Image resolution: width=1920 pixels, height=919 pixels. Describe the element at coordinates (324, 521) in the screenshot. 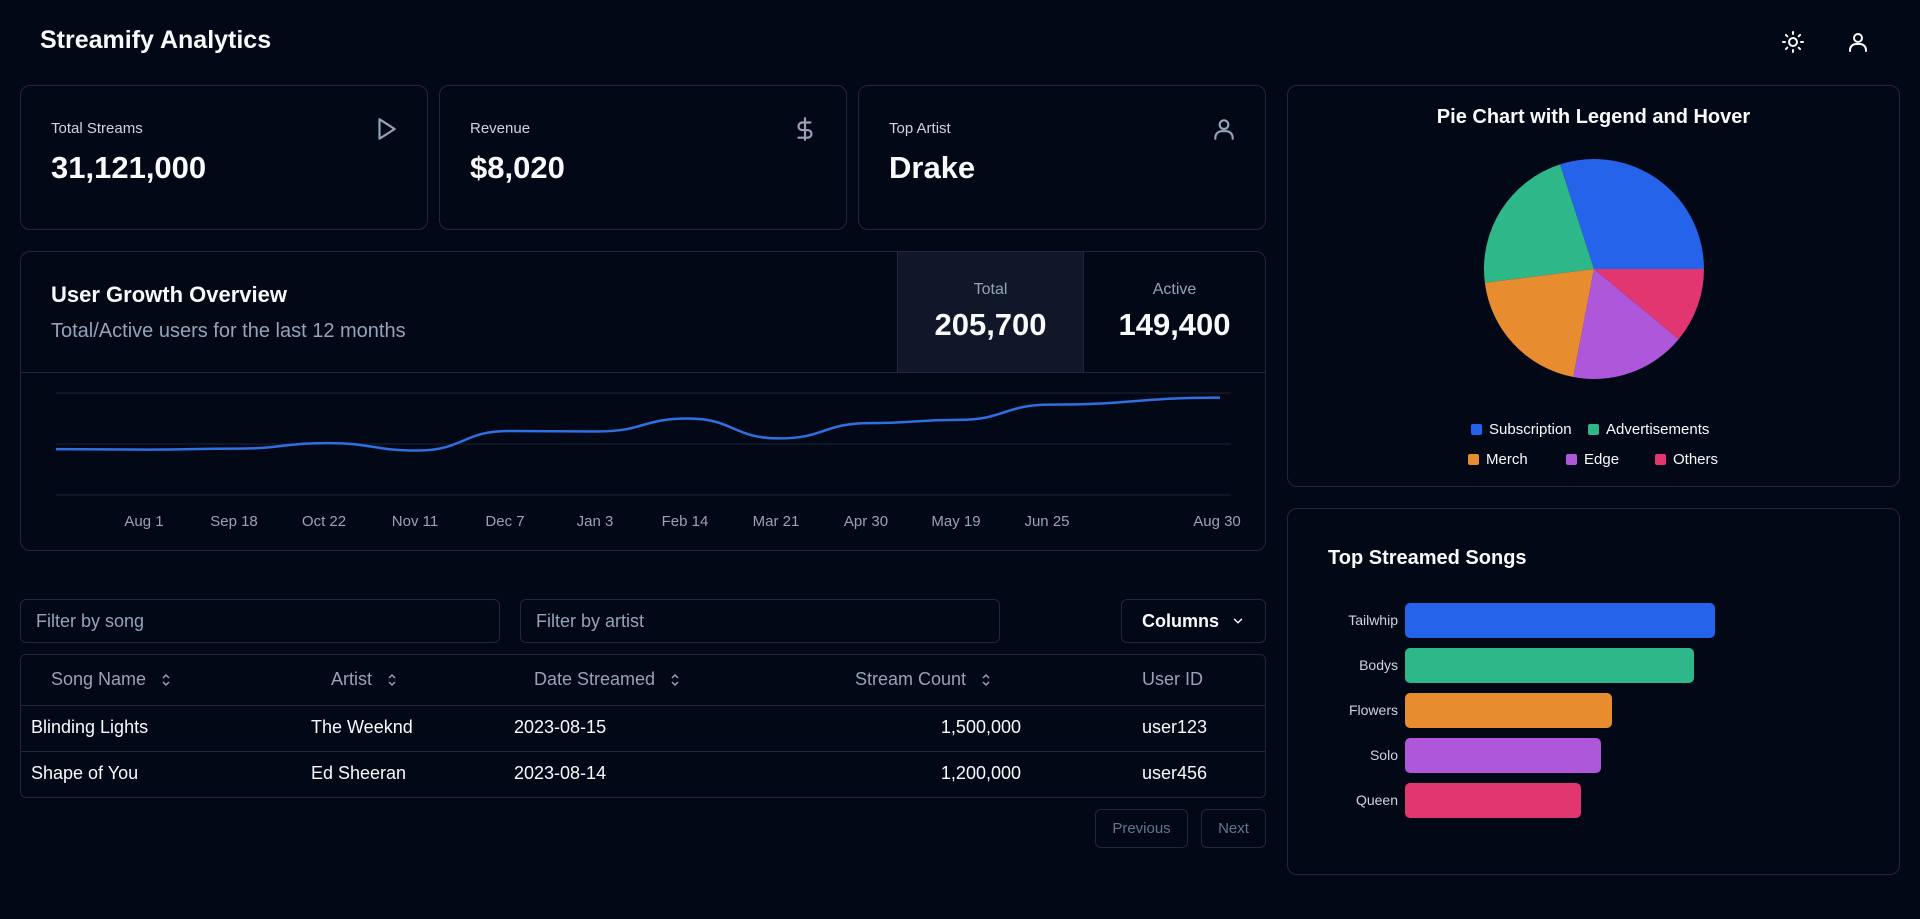

I see `x-tick-label: Oct 22` at that location.